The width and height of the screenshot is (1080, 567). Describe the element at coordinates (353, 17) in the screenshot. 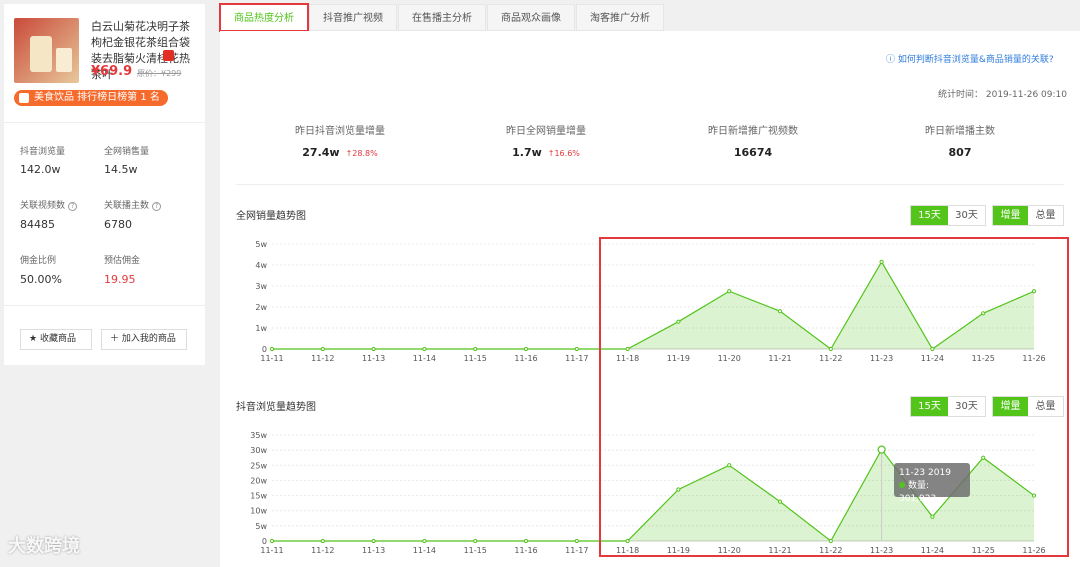

I see `tab-promo-videos: 抖音推广视频` at that location.